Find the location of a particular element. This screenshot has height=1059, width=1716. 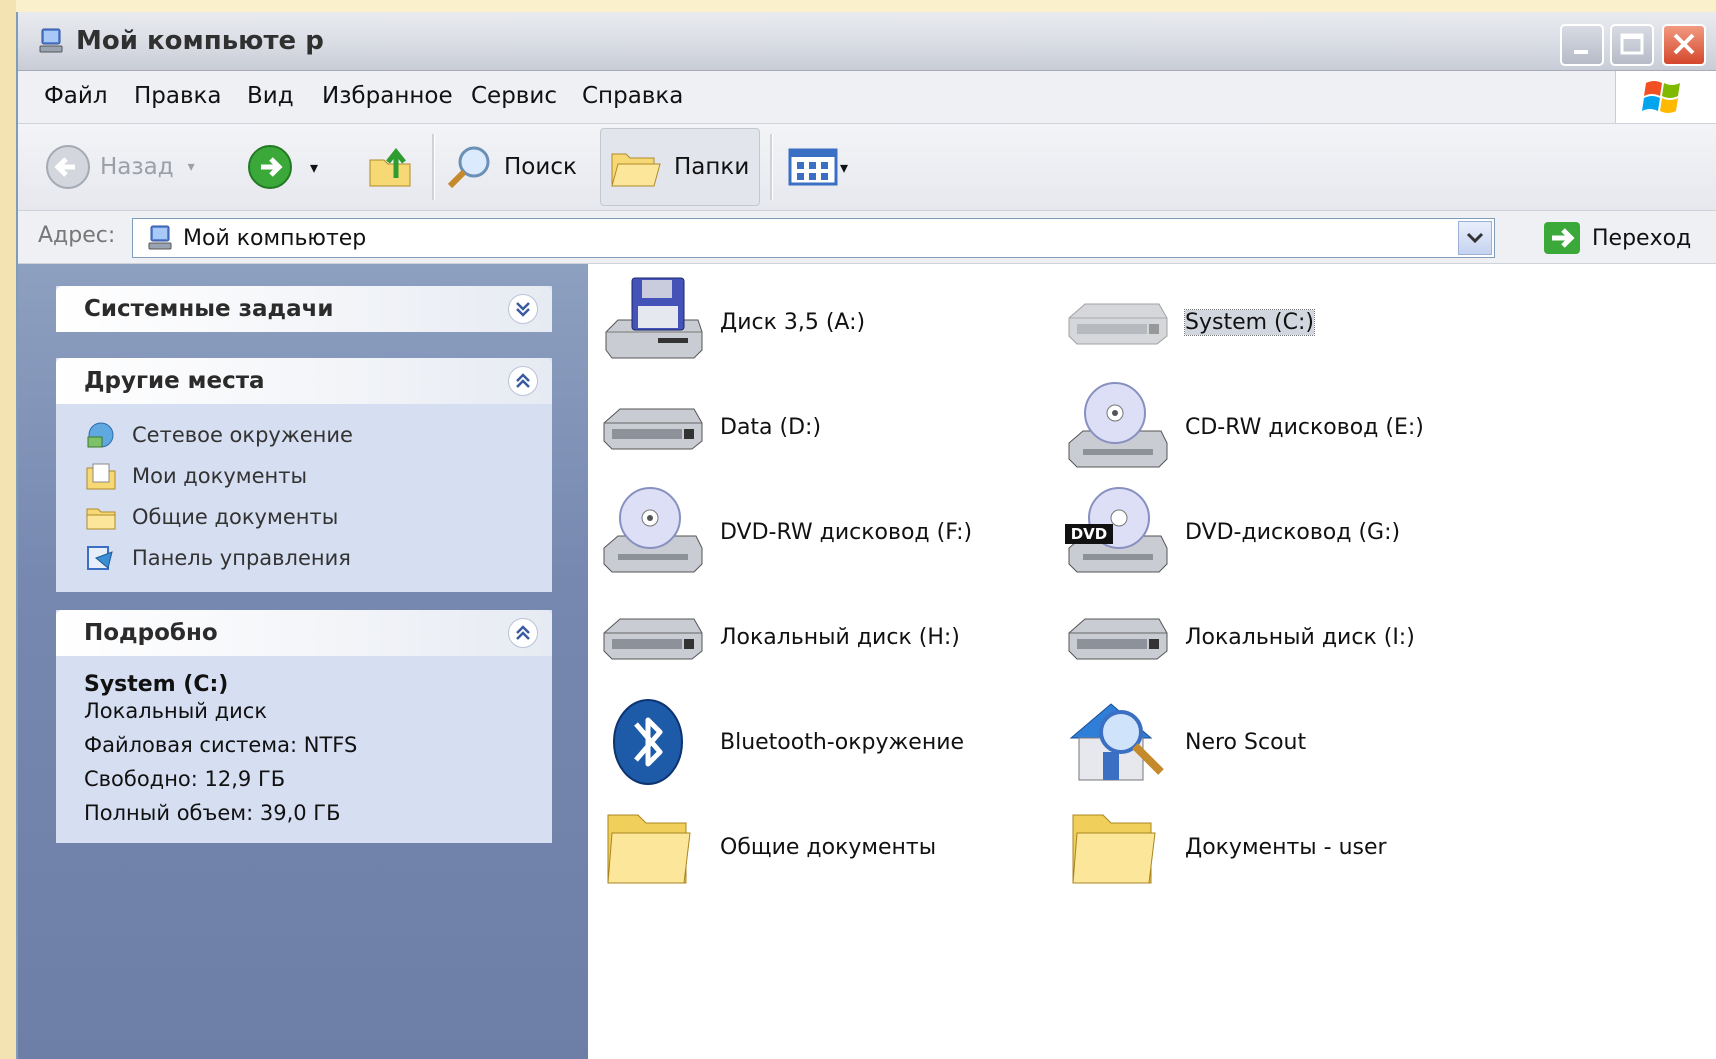

minimize-button is located at coordinates (1582, 45).